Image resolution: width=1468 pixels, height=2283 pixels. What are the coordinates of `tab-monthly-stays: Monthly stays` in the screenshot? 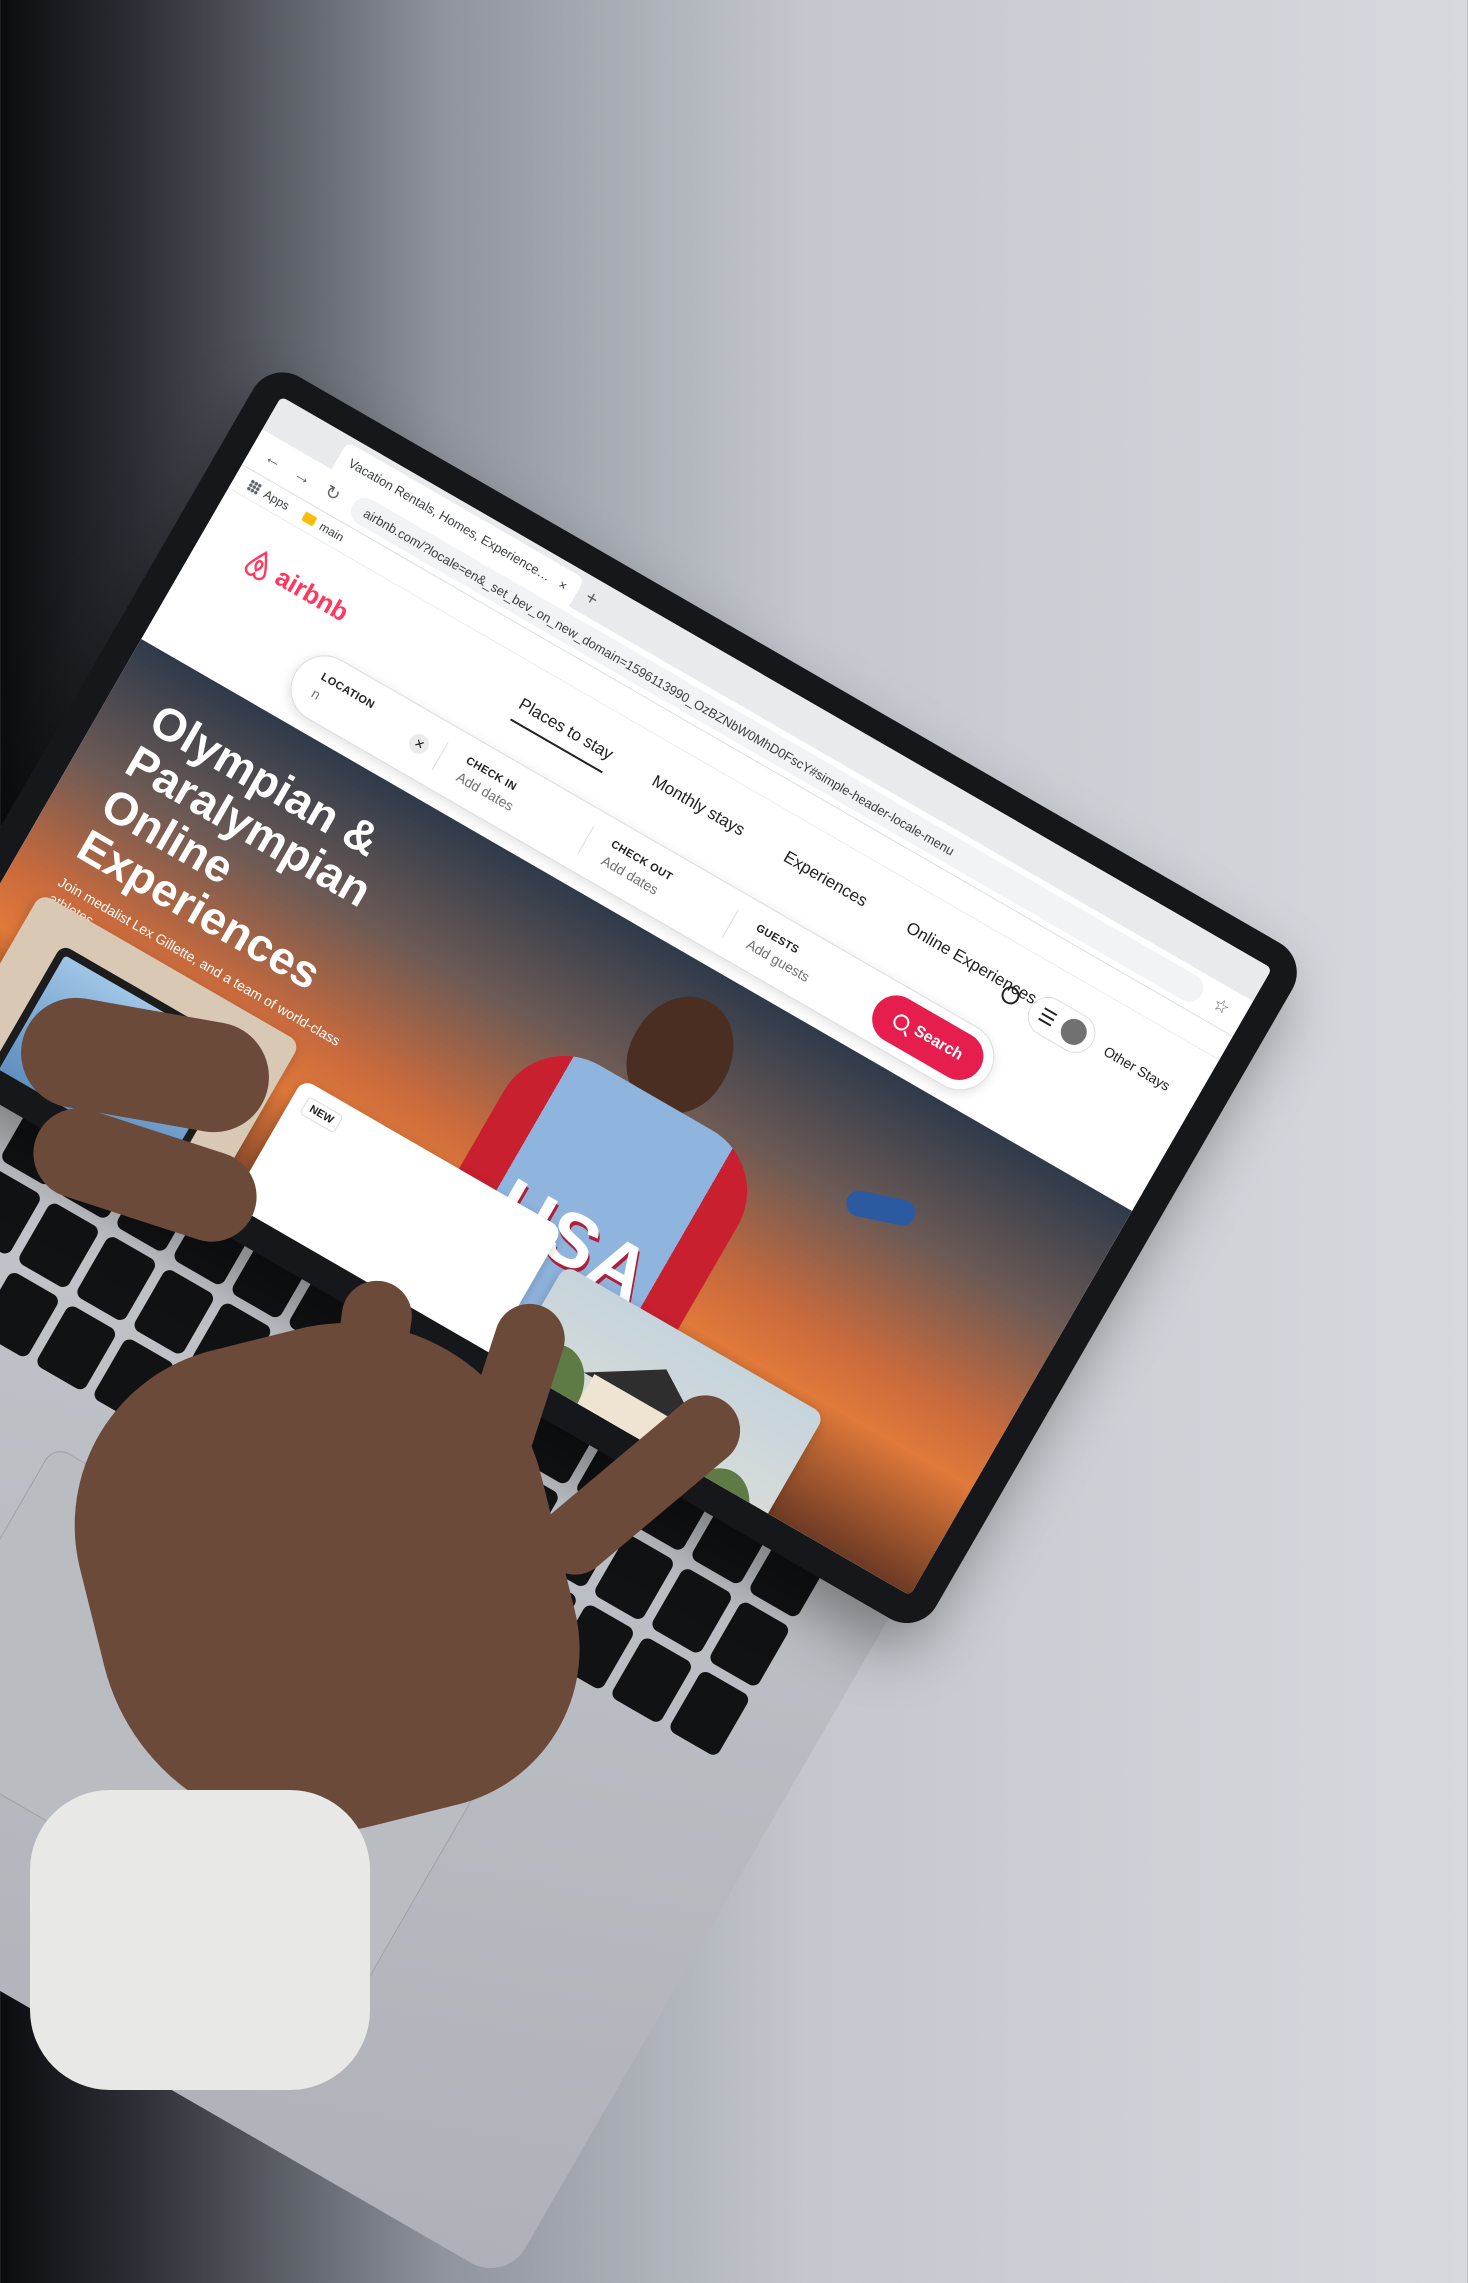 It's located at (696, 810).